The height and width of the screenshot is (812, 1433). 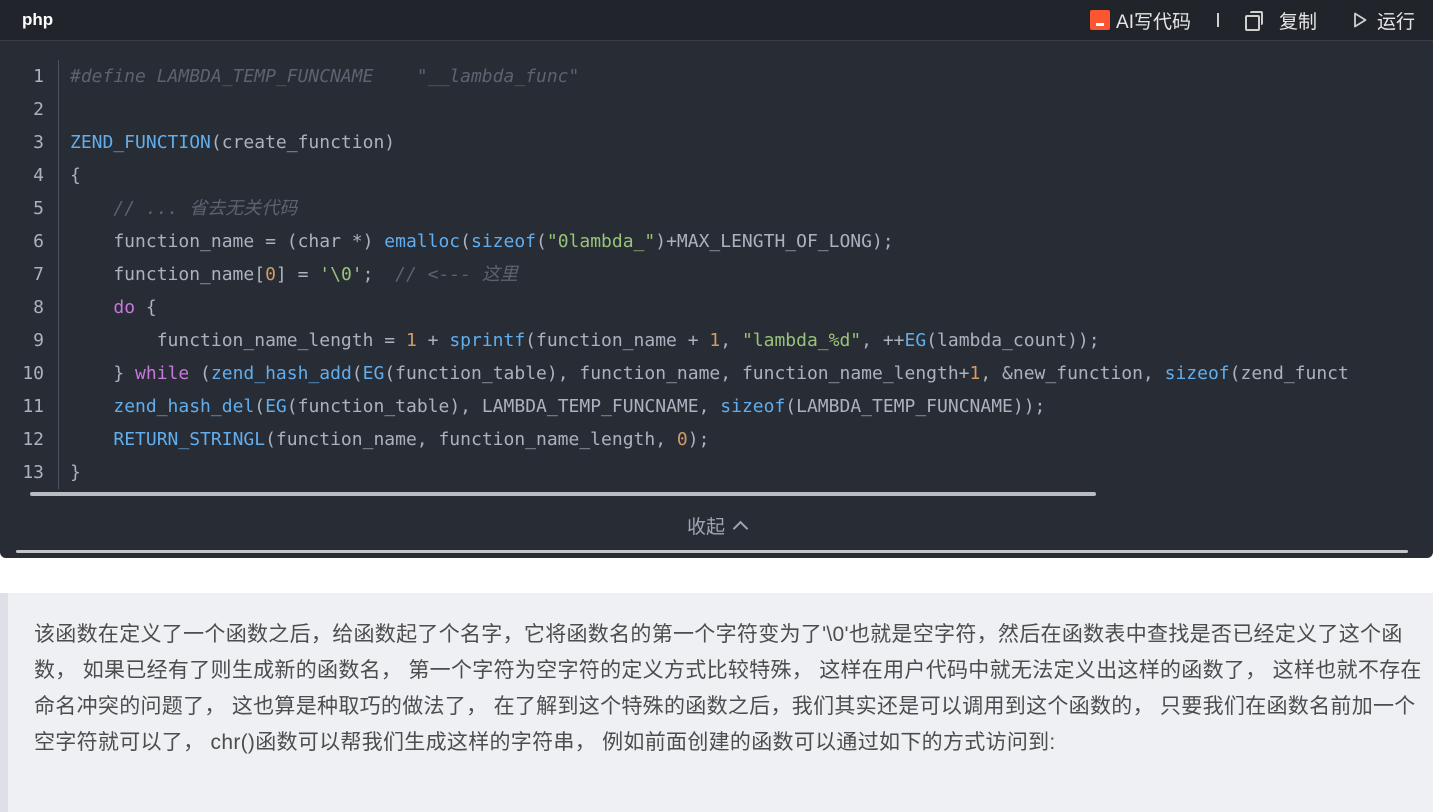 I want to click on code-token: while, so click(x=162, y=373).